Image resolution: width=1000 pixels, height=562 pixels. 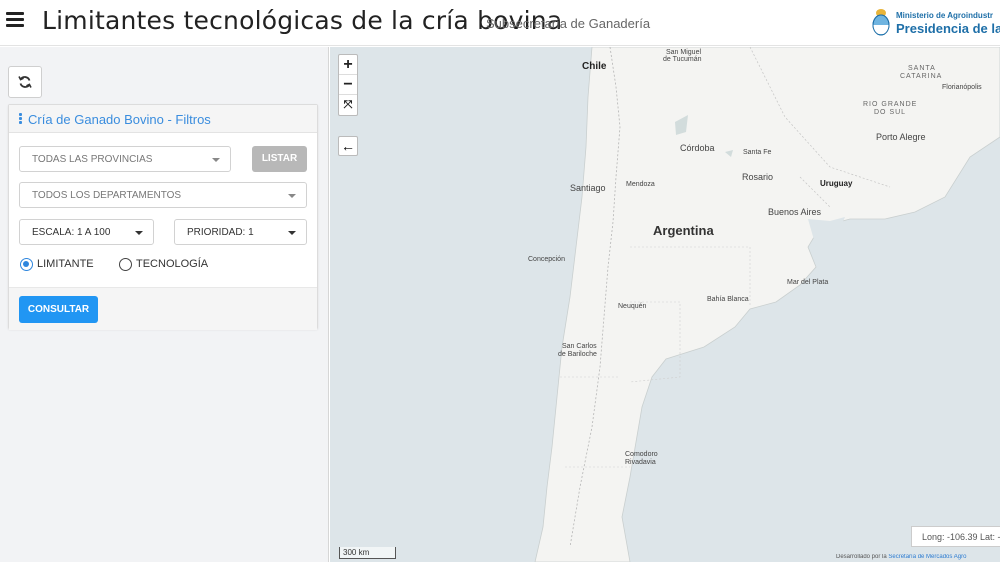 What do you see at coordinates (955, 536) in the screenshot?
I see `coordinates-readout: Long: -106.39 Lat: -` at bounding box center [955, 536].